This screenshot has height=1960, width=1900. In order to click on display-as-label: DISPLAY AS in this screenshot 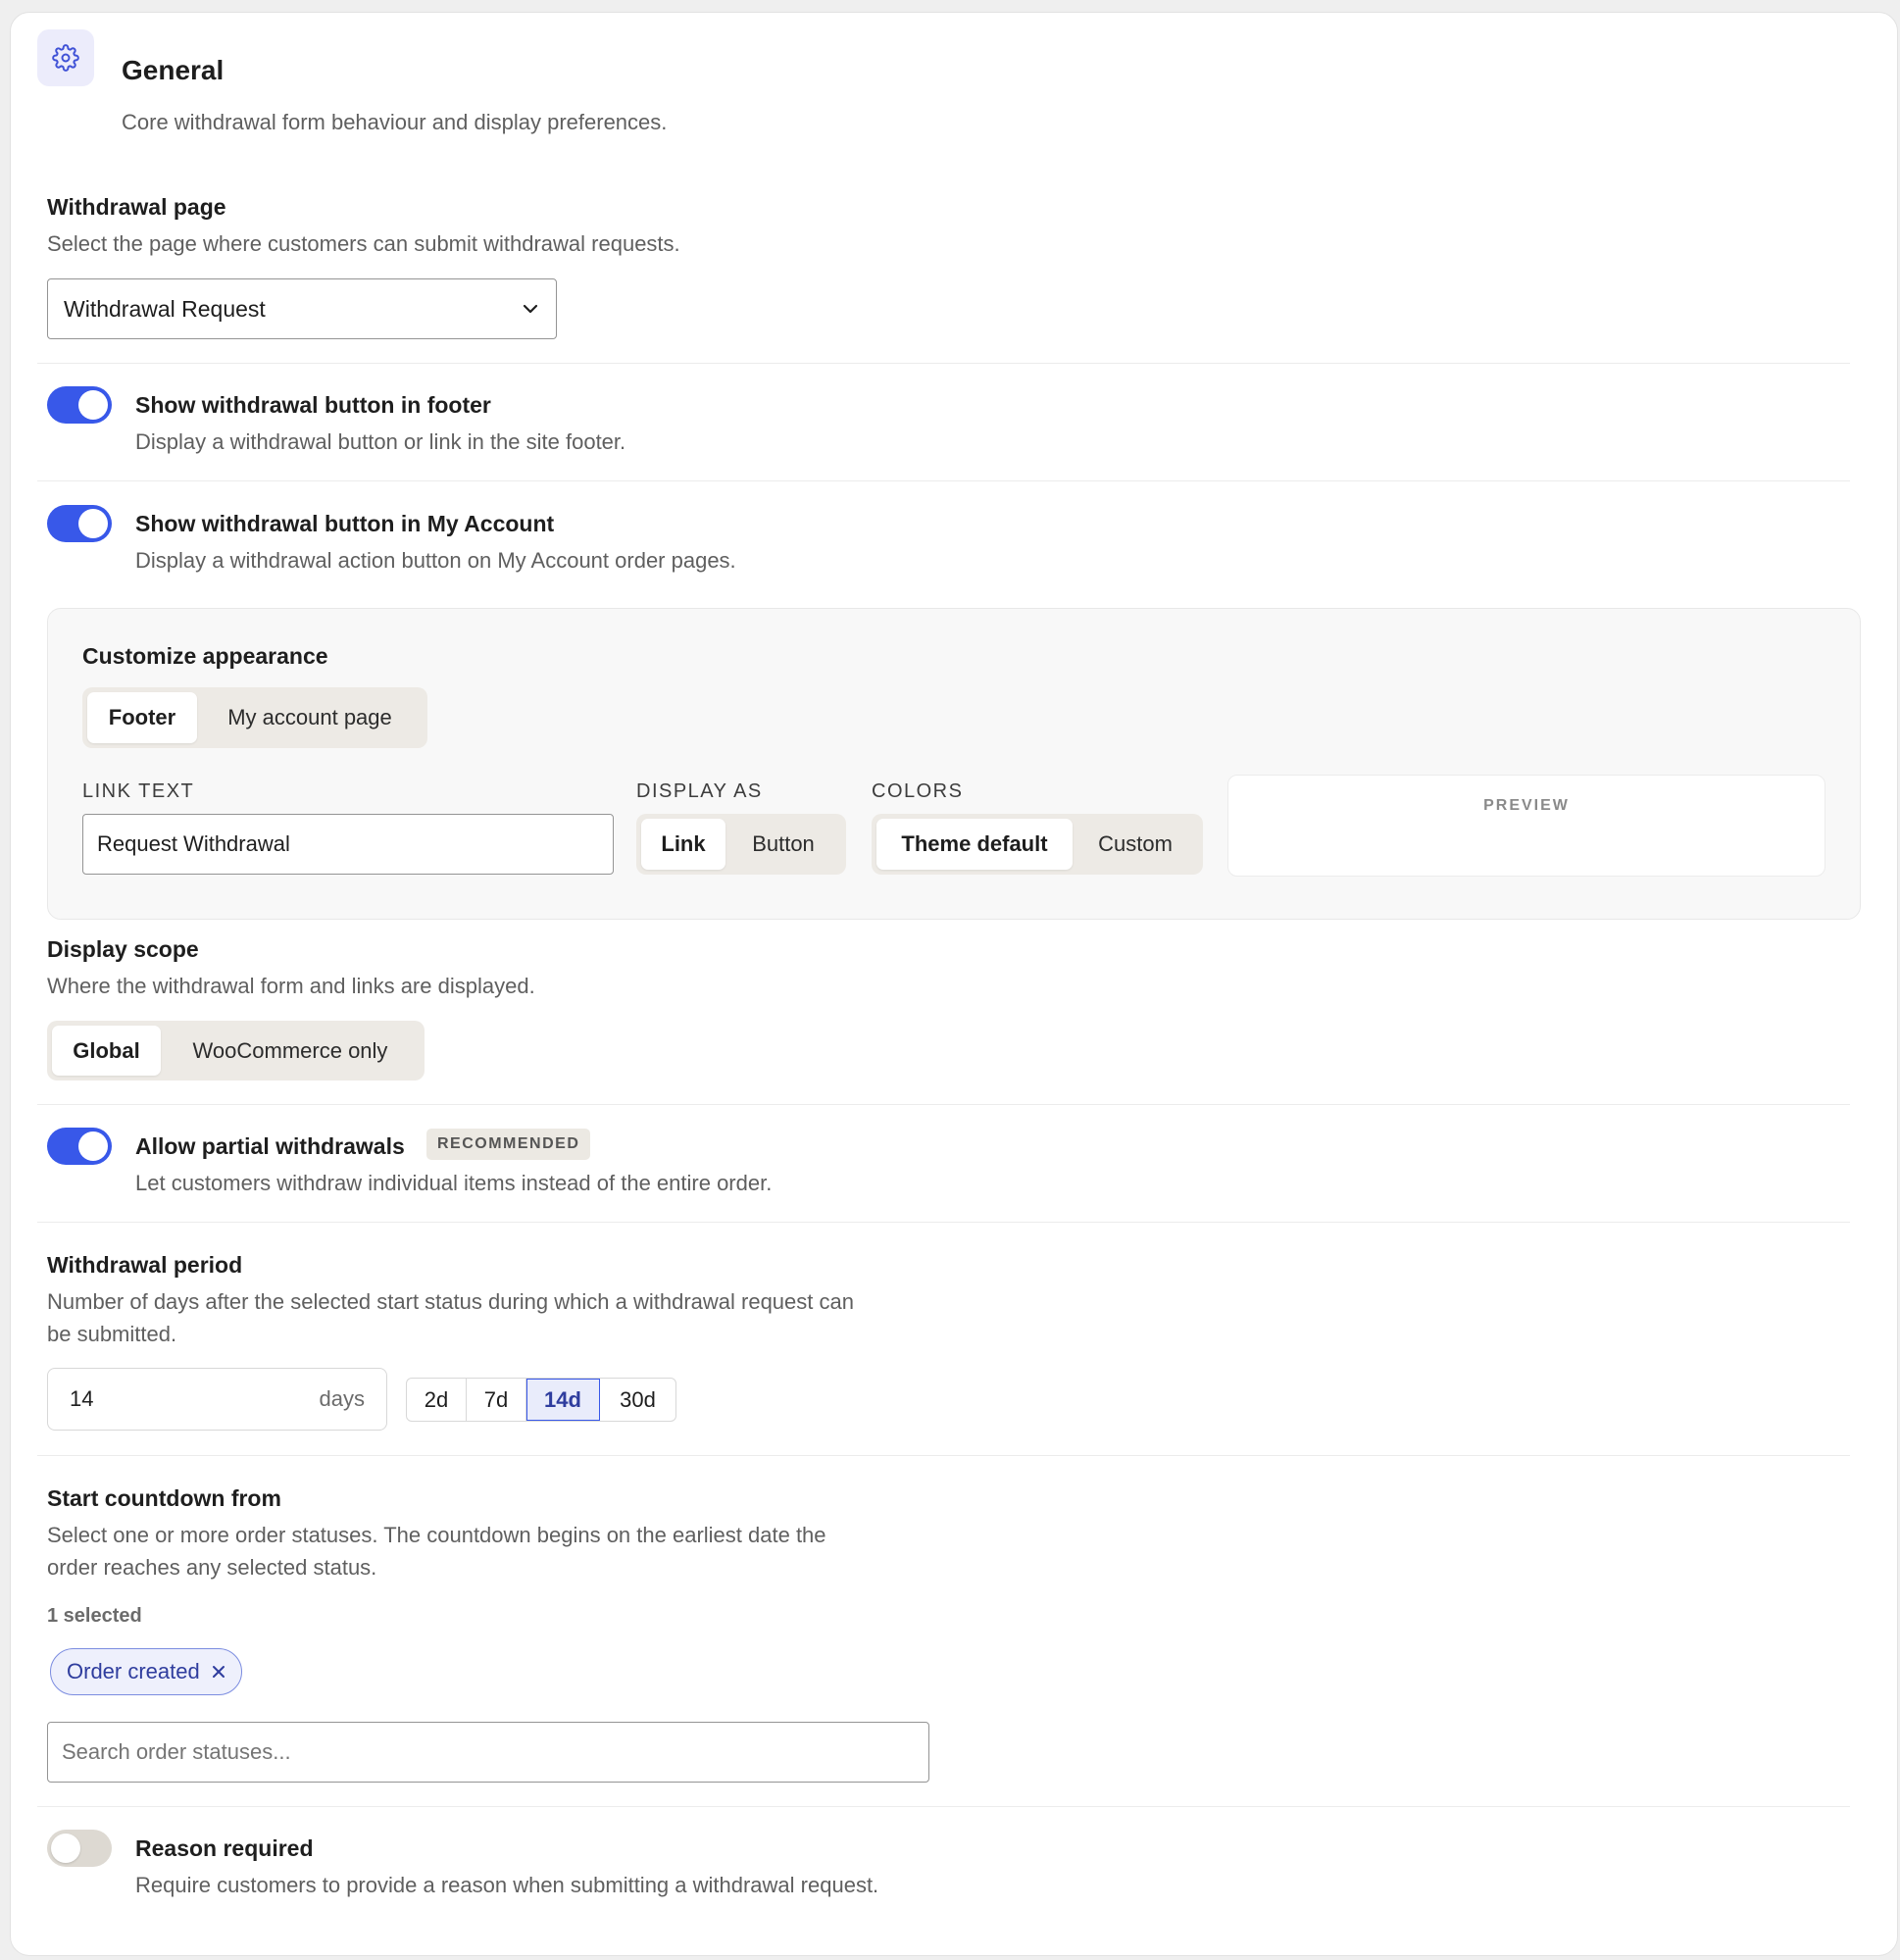, I will do `click(699, 791)`.